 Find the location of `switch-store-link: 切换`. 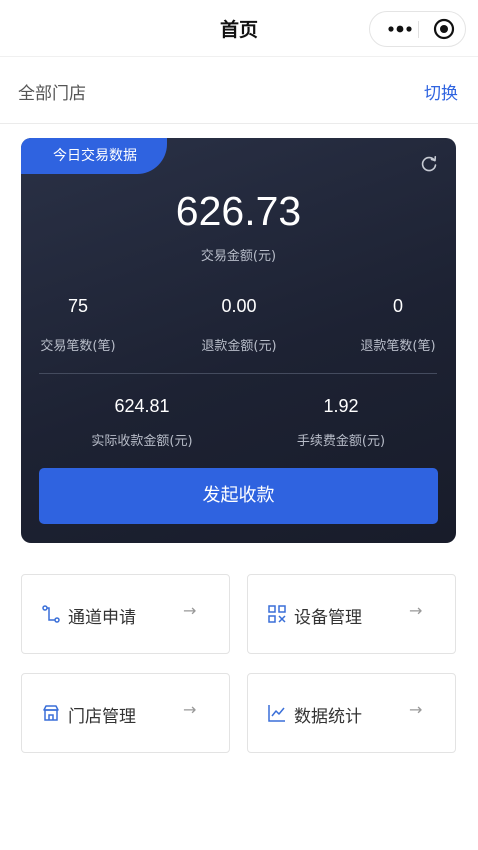

switch-store-link: 切换 is located at coordinates (441, 91).